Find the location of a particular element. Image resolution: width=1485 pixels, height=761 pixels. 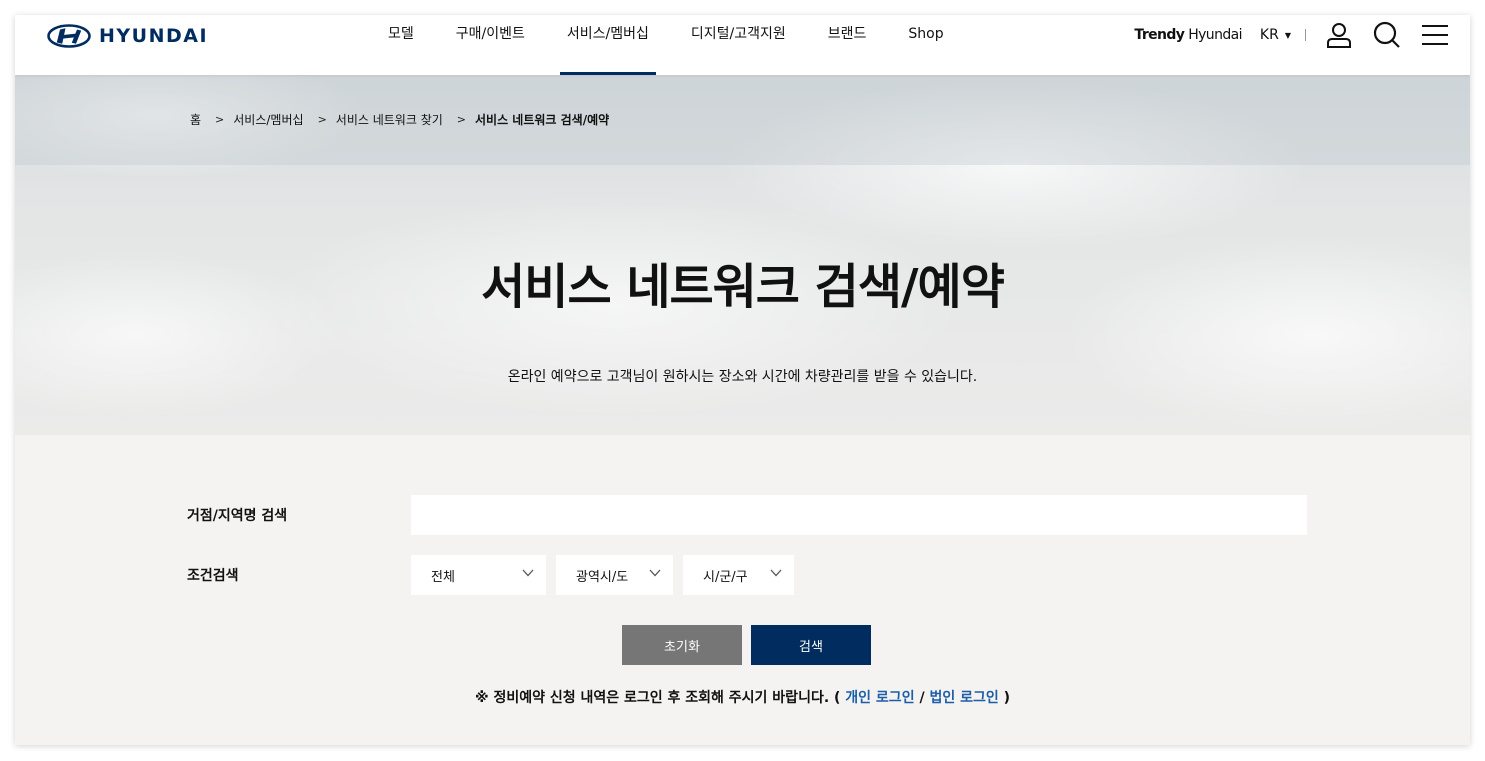

trendy-hyundai-link: Trendy Hyundai is located at coordinates (1188, 35).